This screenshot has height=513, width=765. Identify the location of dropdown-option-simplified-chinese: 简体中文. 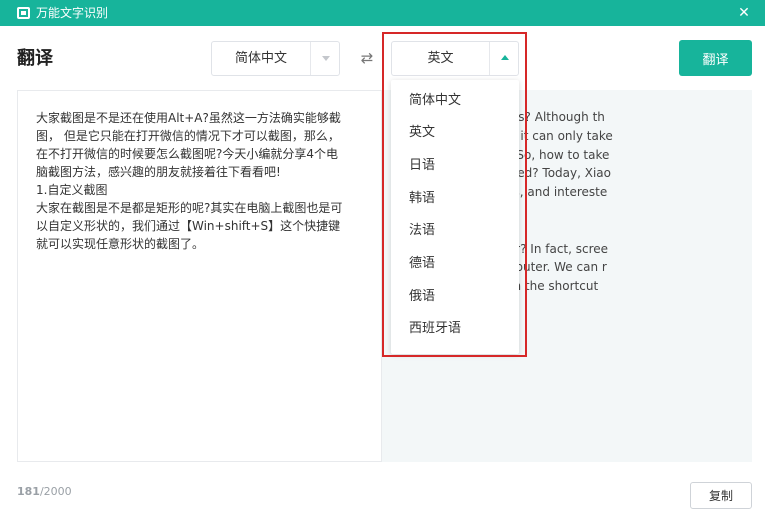
(455, 101).